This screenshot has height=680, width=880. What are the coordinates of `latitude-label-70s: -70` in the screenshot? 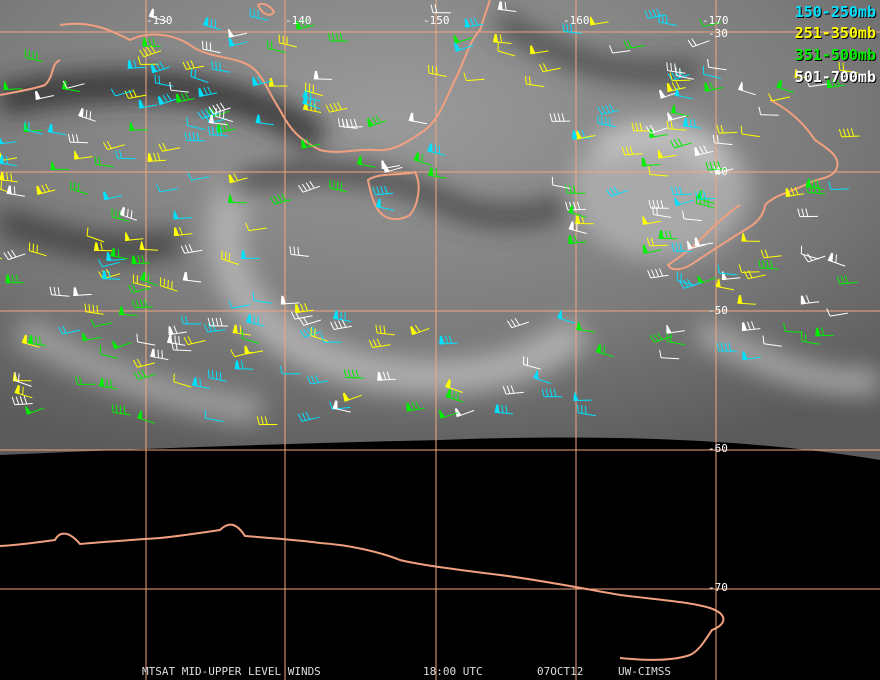 It's located at (718, 587).